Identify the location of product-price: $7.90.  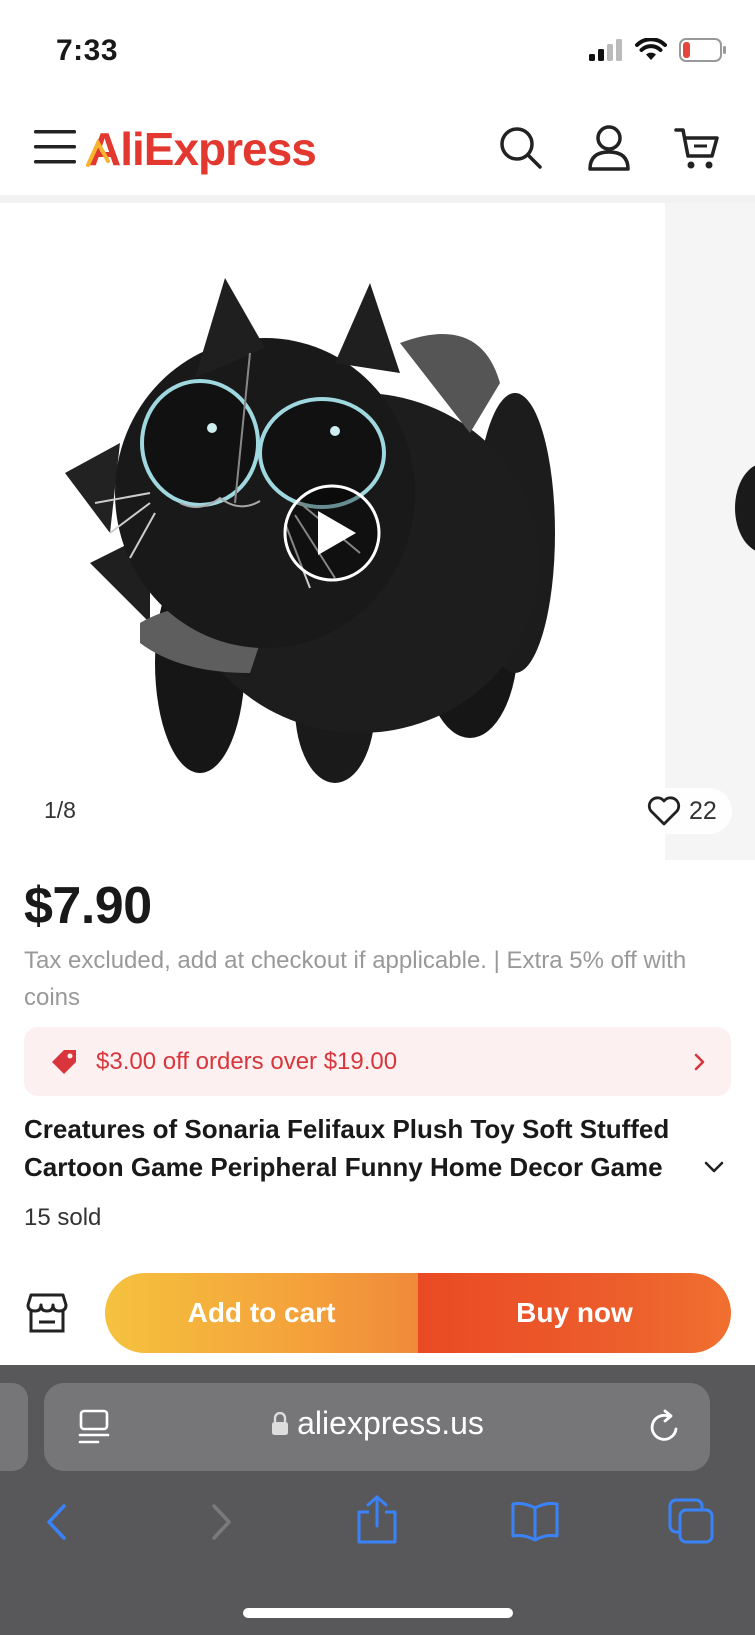
(88, 906).